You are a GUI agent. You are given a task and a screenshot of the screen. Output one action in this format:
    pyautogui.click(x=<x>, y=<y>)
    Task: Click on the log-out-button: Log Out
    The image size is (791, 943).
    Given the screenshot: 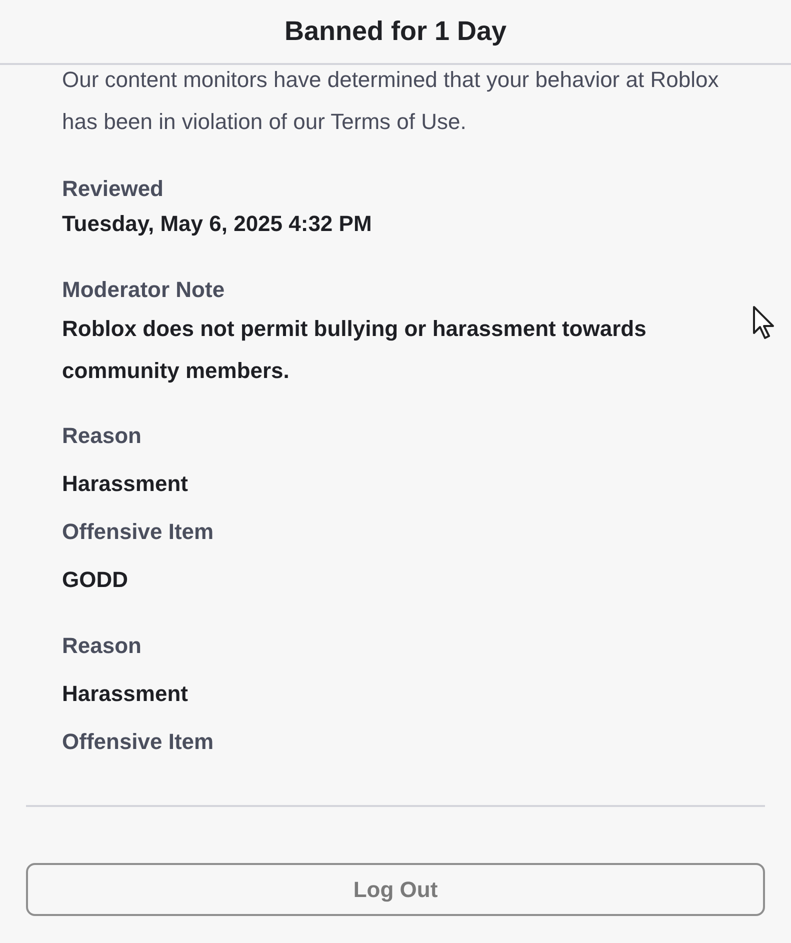 What is the action you would take?
    pyautogui.click(x=395, y=889)
    